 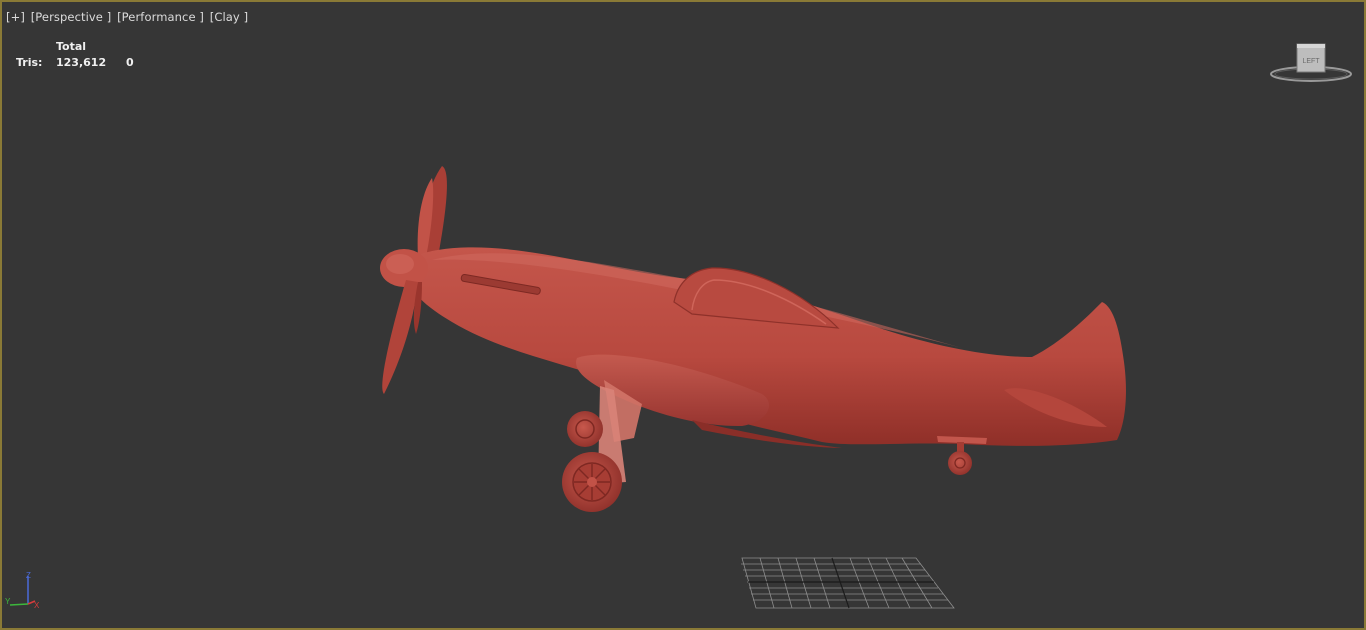 What do you see at coordinates (848, 583) in the screenshot?
I see `home-grid` at bounding box center [848, 583].